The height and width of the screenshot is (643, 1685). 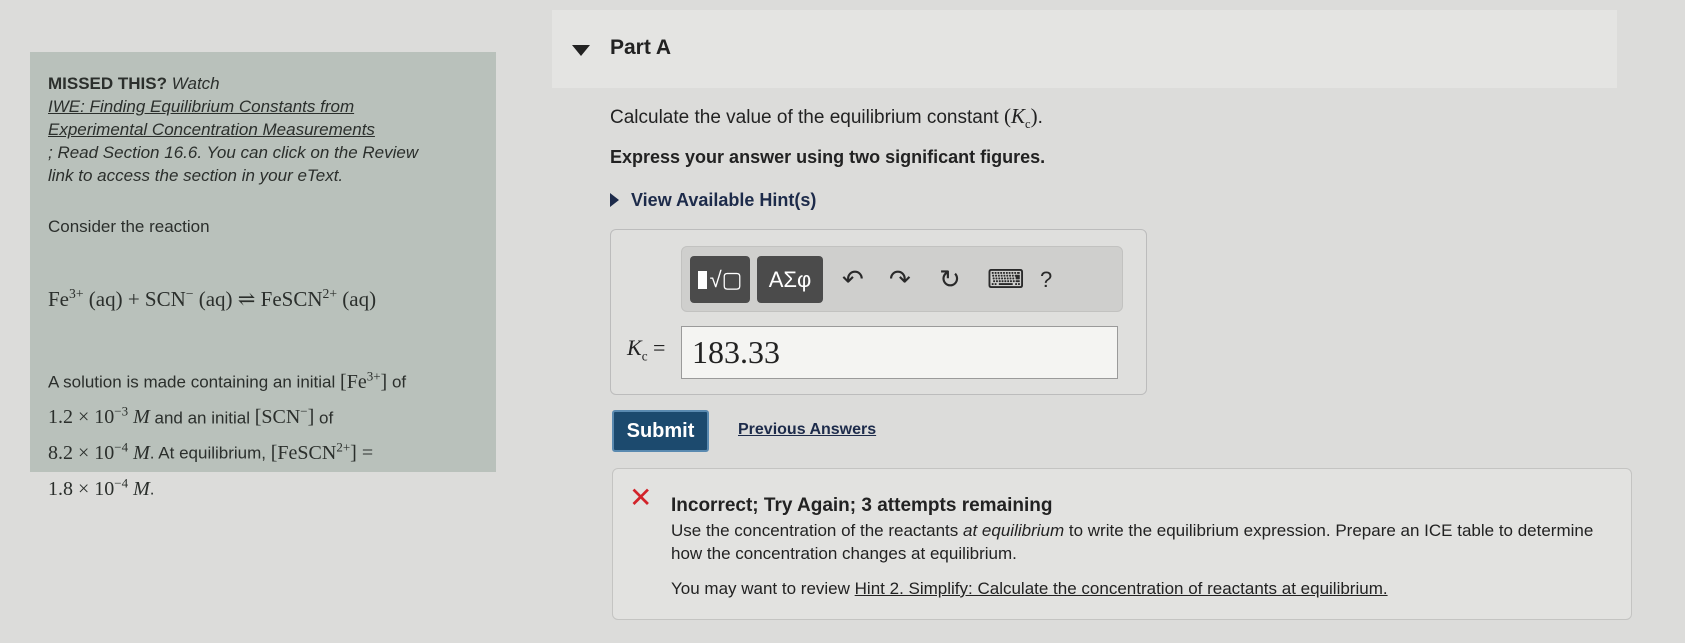 I want to click on math-toolbar: √▢ ΑΣφ ↶ ↷ ↻ ⌨ ?, so click(x=902, y=279).